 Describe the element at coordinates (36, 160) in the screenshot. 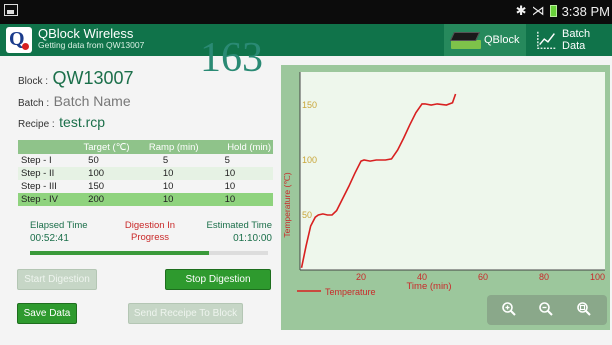

I see `step-name: Step - I` at that location.